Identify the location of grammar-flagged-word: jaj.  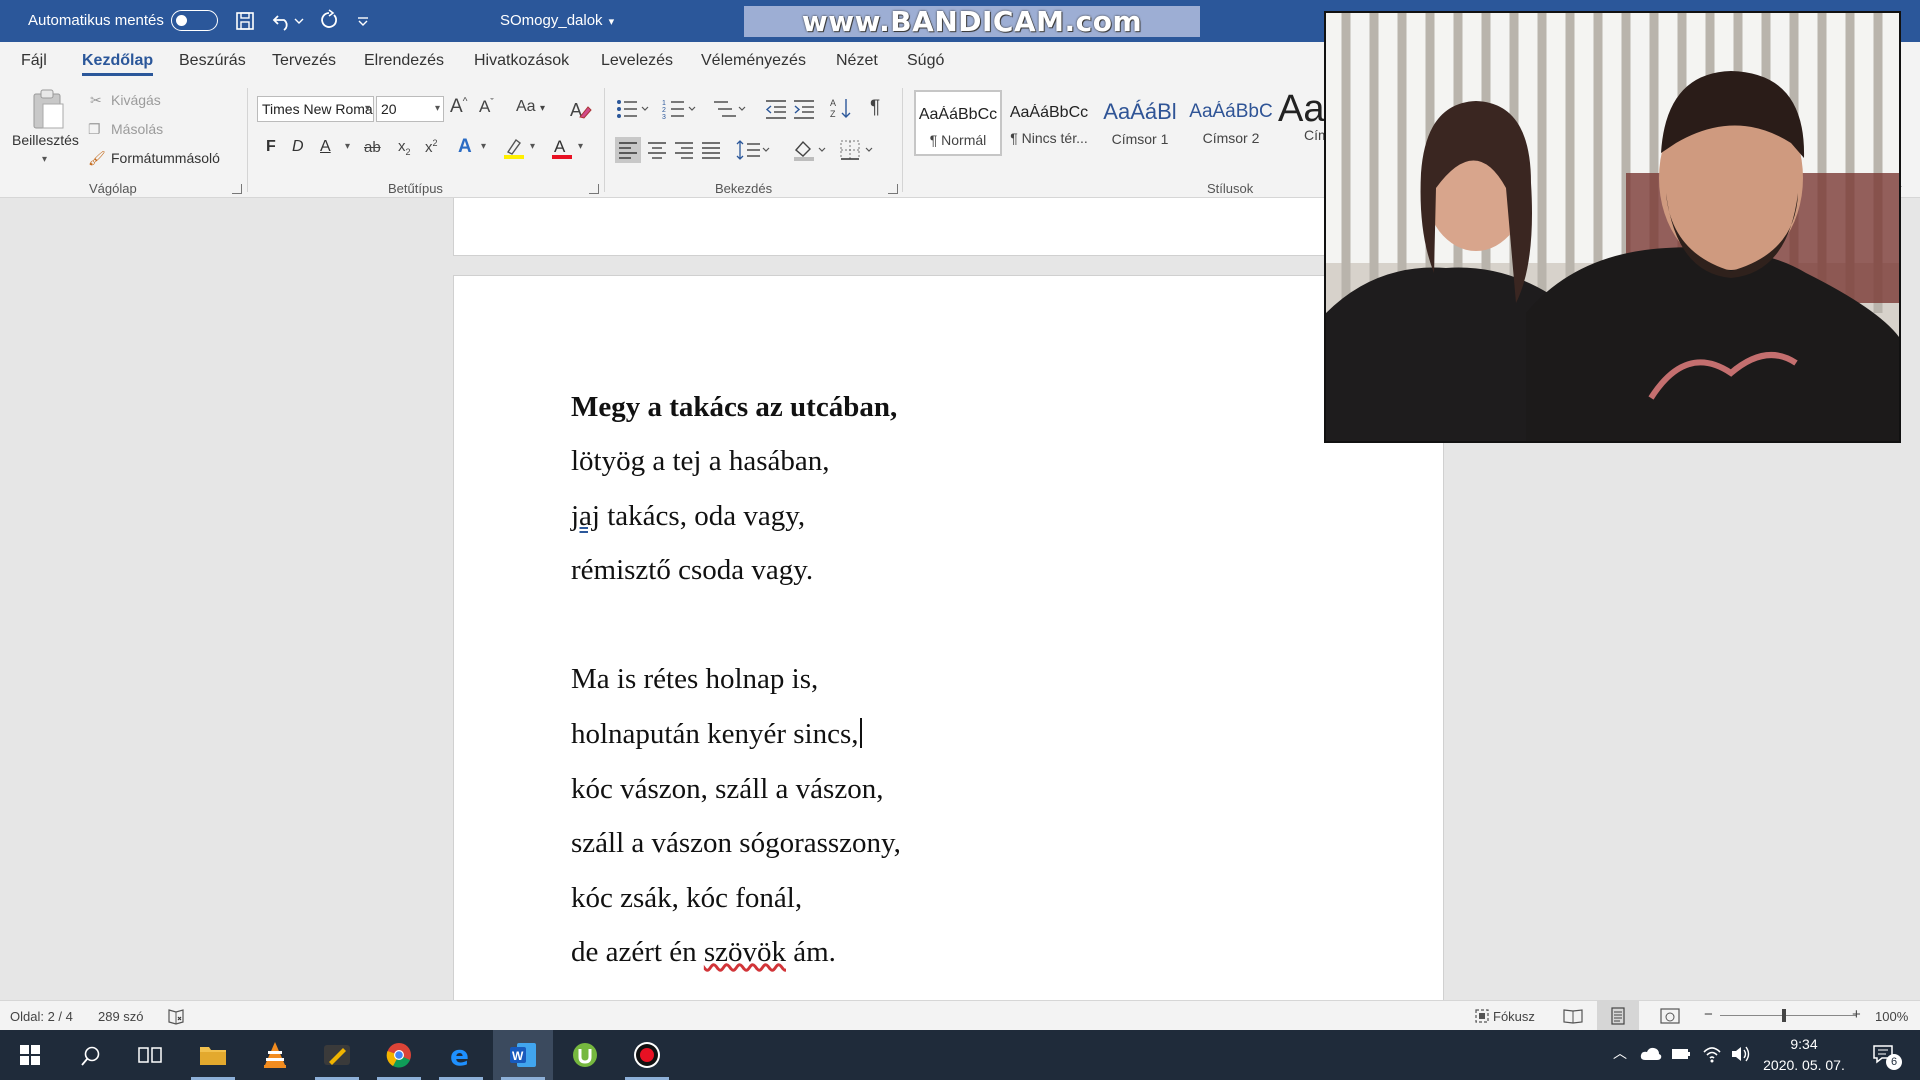
(585, 516).